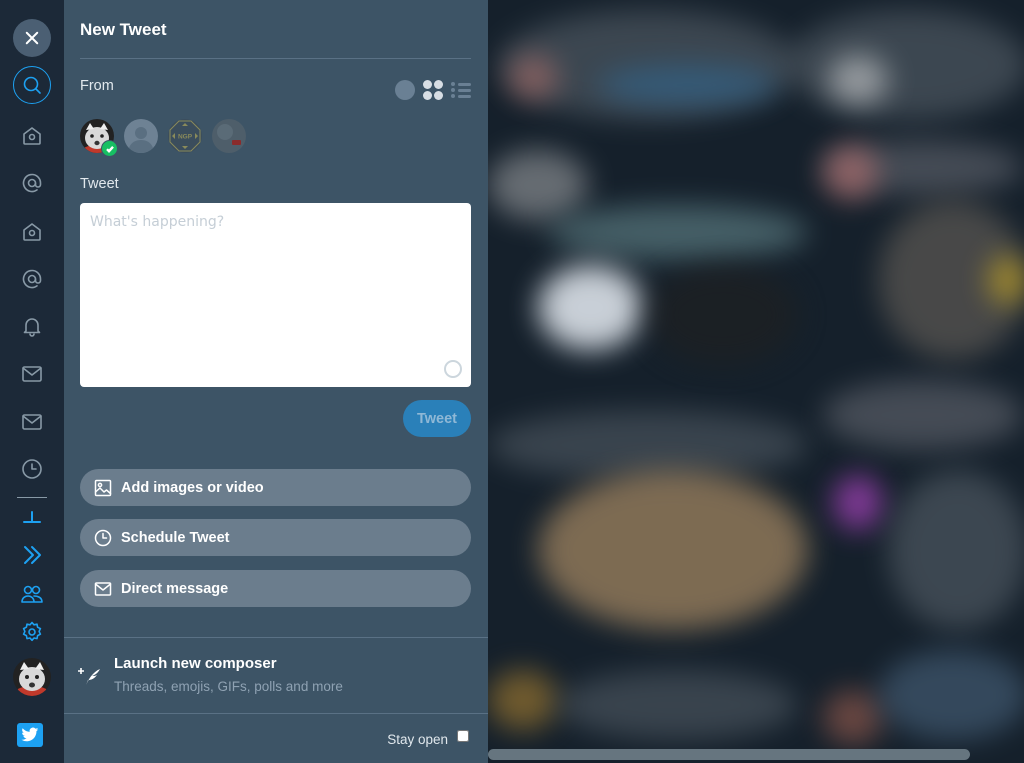 This screenshot has width=1024, height=763. I want to click on direct-message-button: Direct message, so click(275, 588).